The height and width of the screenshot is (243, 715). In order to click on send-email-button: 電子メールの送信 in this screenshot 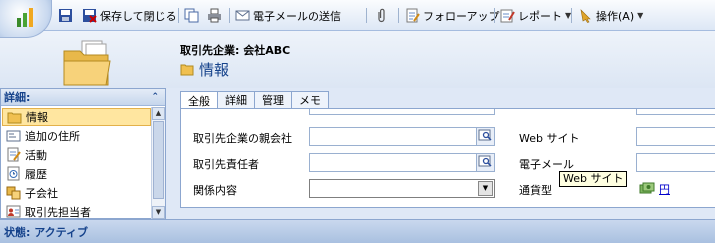, I will do `click(288, 15)`.